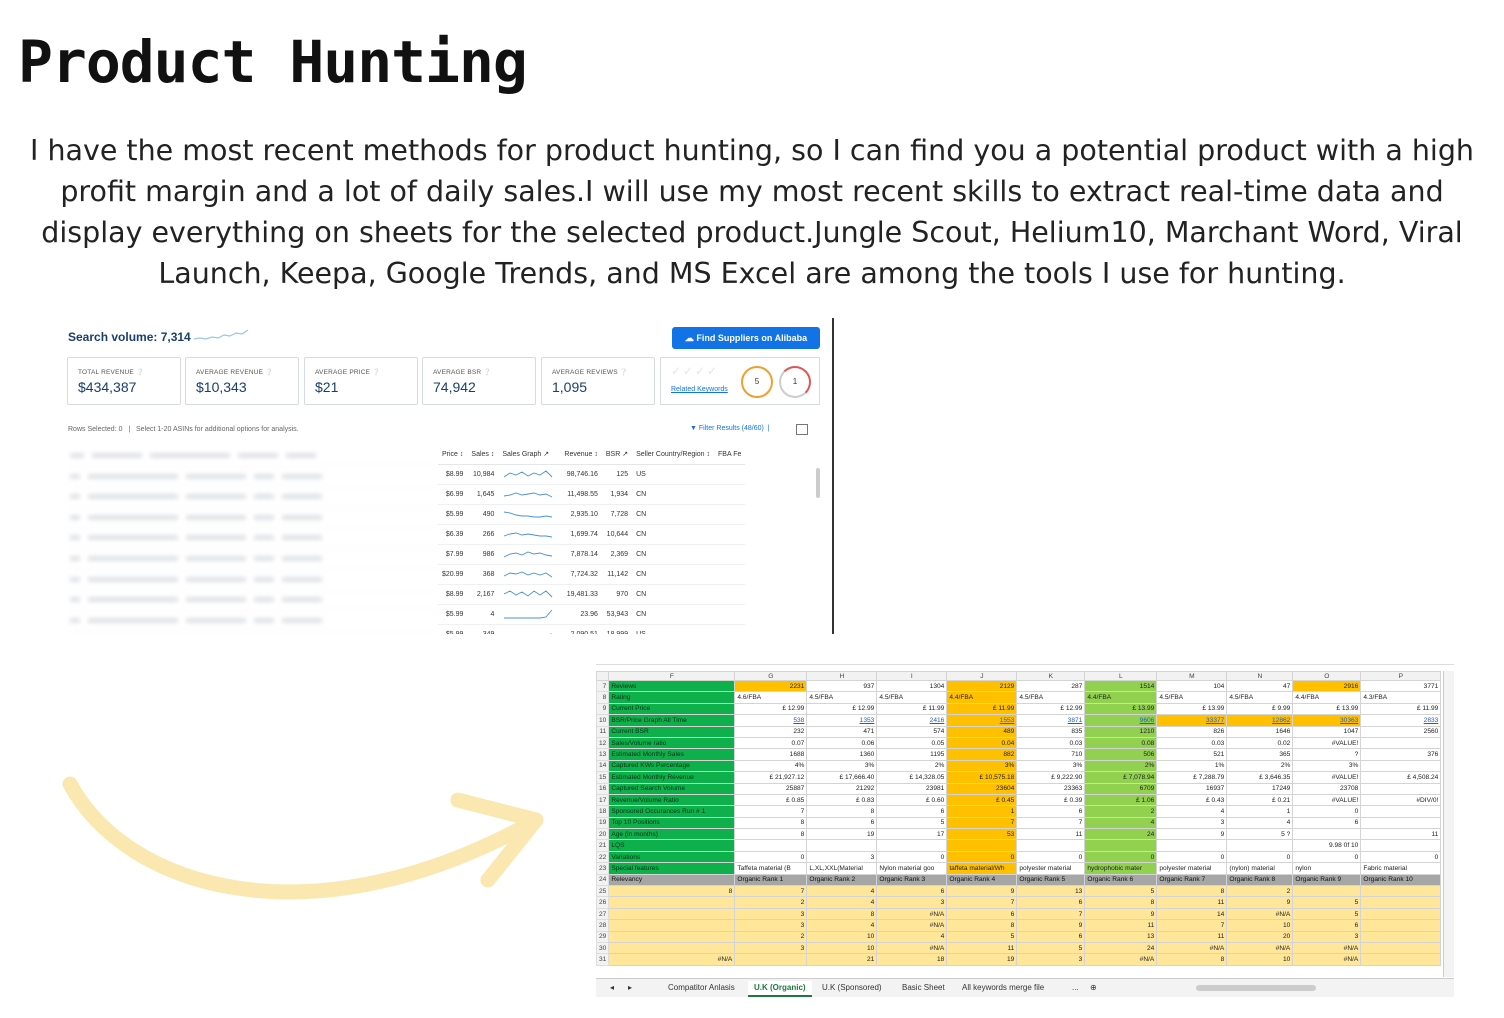 The width and height of the screenshot is (1504, 1018). What do you see at coordinates (612, 988) in the screenshot?
I see `prev-sheet-icon: ◂` at bounding box center [612, 988].